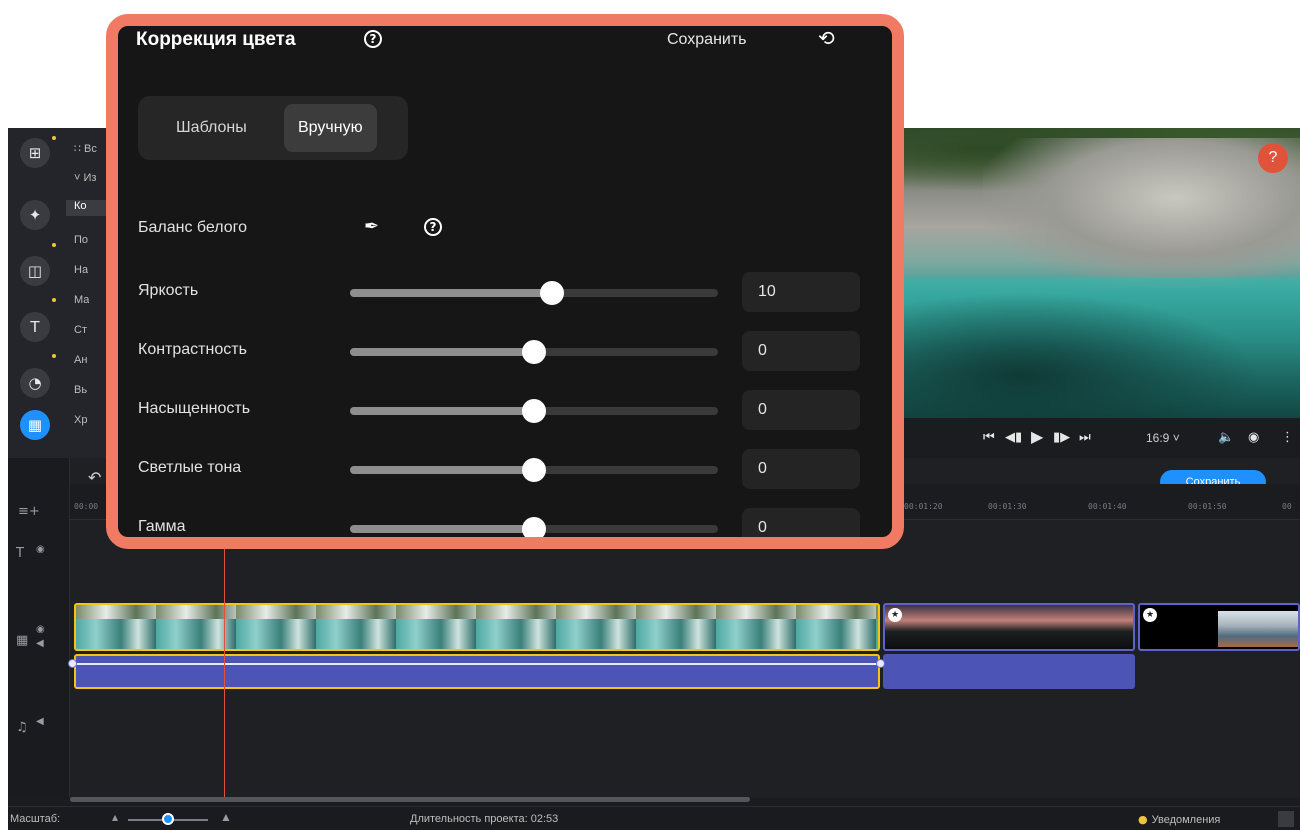 Image resolution: width=1300 pixels, height=830 pixels. Describe the element at coordinates (168, 819) in the screenshot. I see `zoom-slider-thumb` at that location.